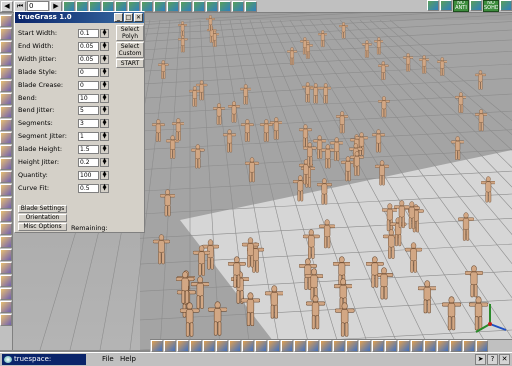 This screenshot has width=512, height=366. Describe the element at coordinates (480, 359) in the screenshot. I see `cursor-icon: ➤` at that location.